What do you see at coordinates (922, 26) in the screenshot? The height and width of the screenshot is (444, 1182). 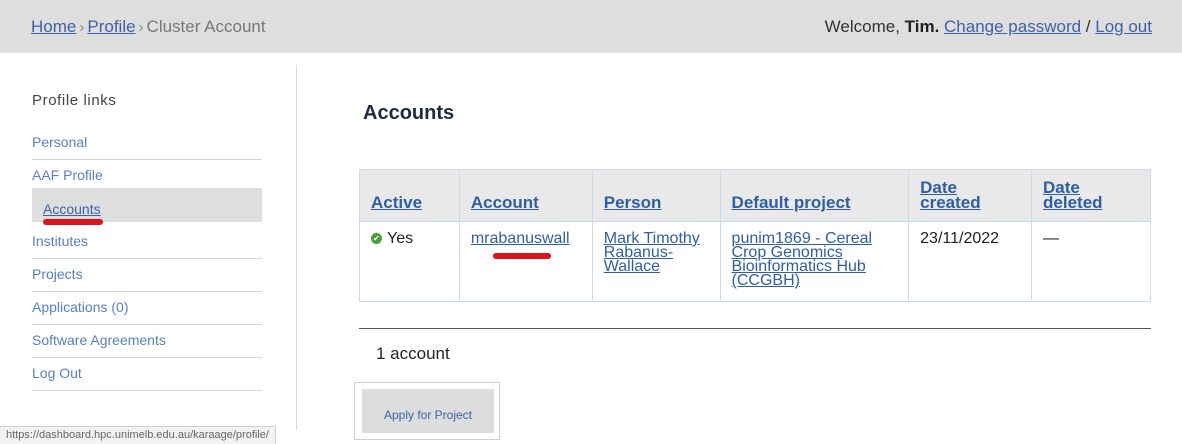 I see `user-name: Tim.` at bounding box center [922, 26].